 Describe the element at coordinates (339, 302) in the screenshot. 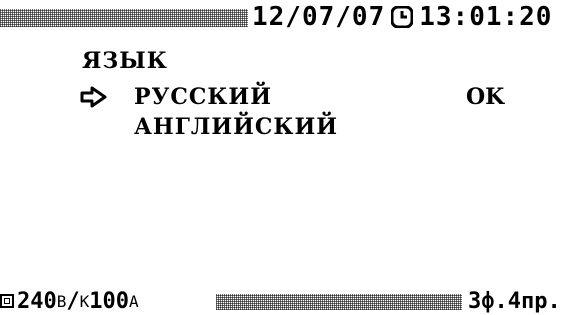

I see `bottom-bar-pattern` at that location.